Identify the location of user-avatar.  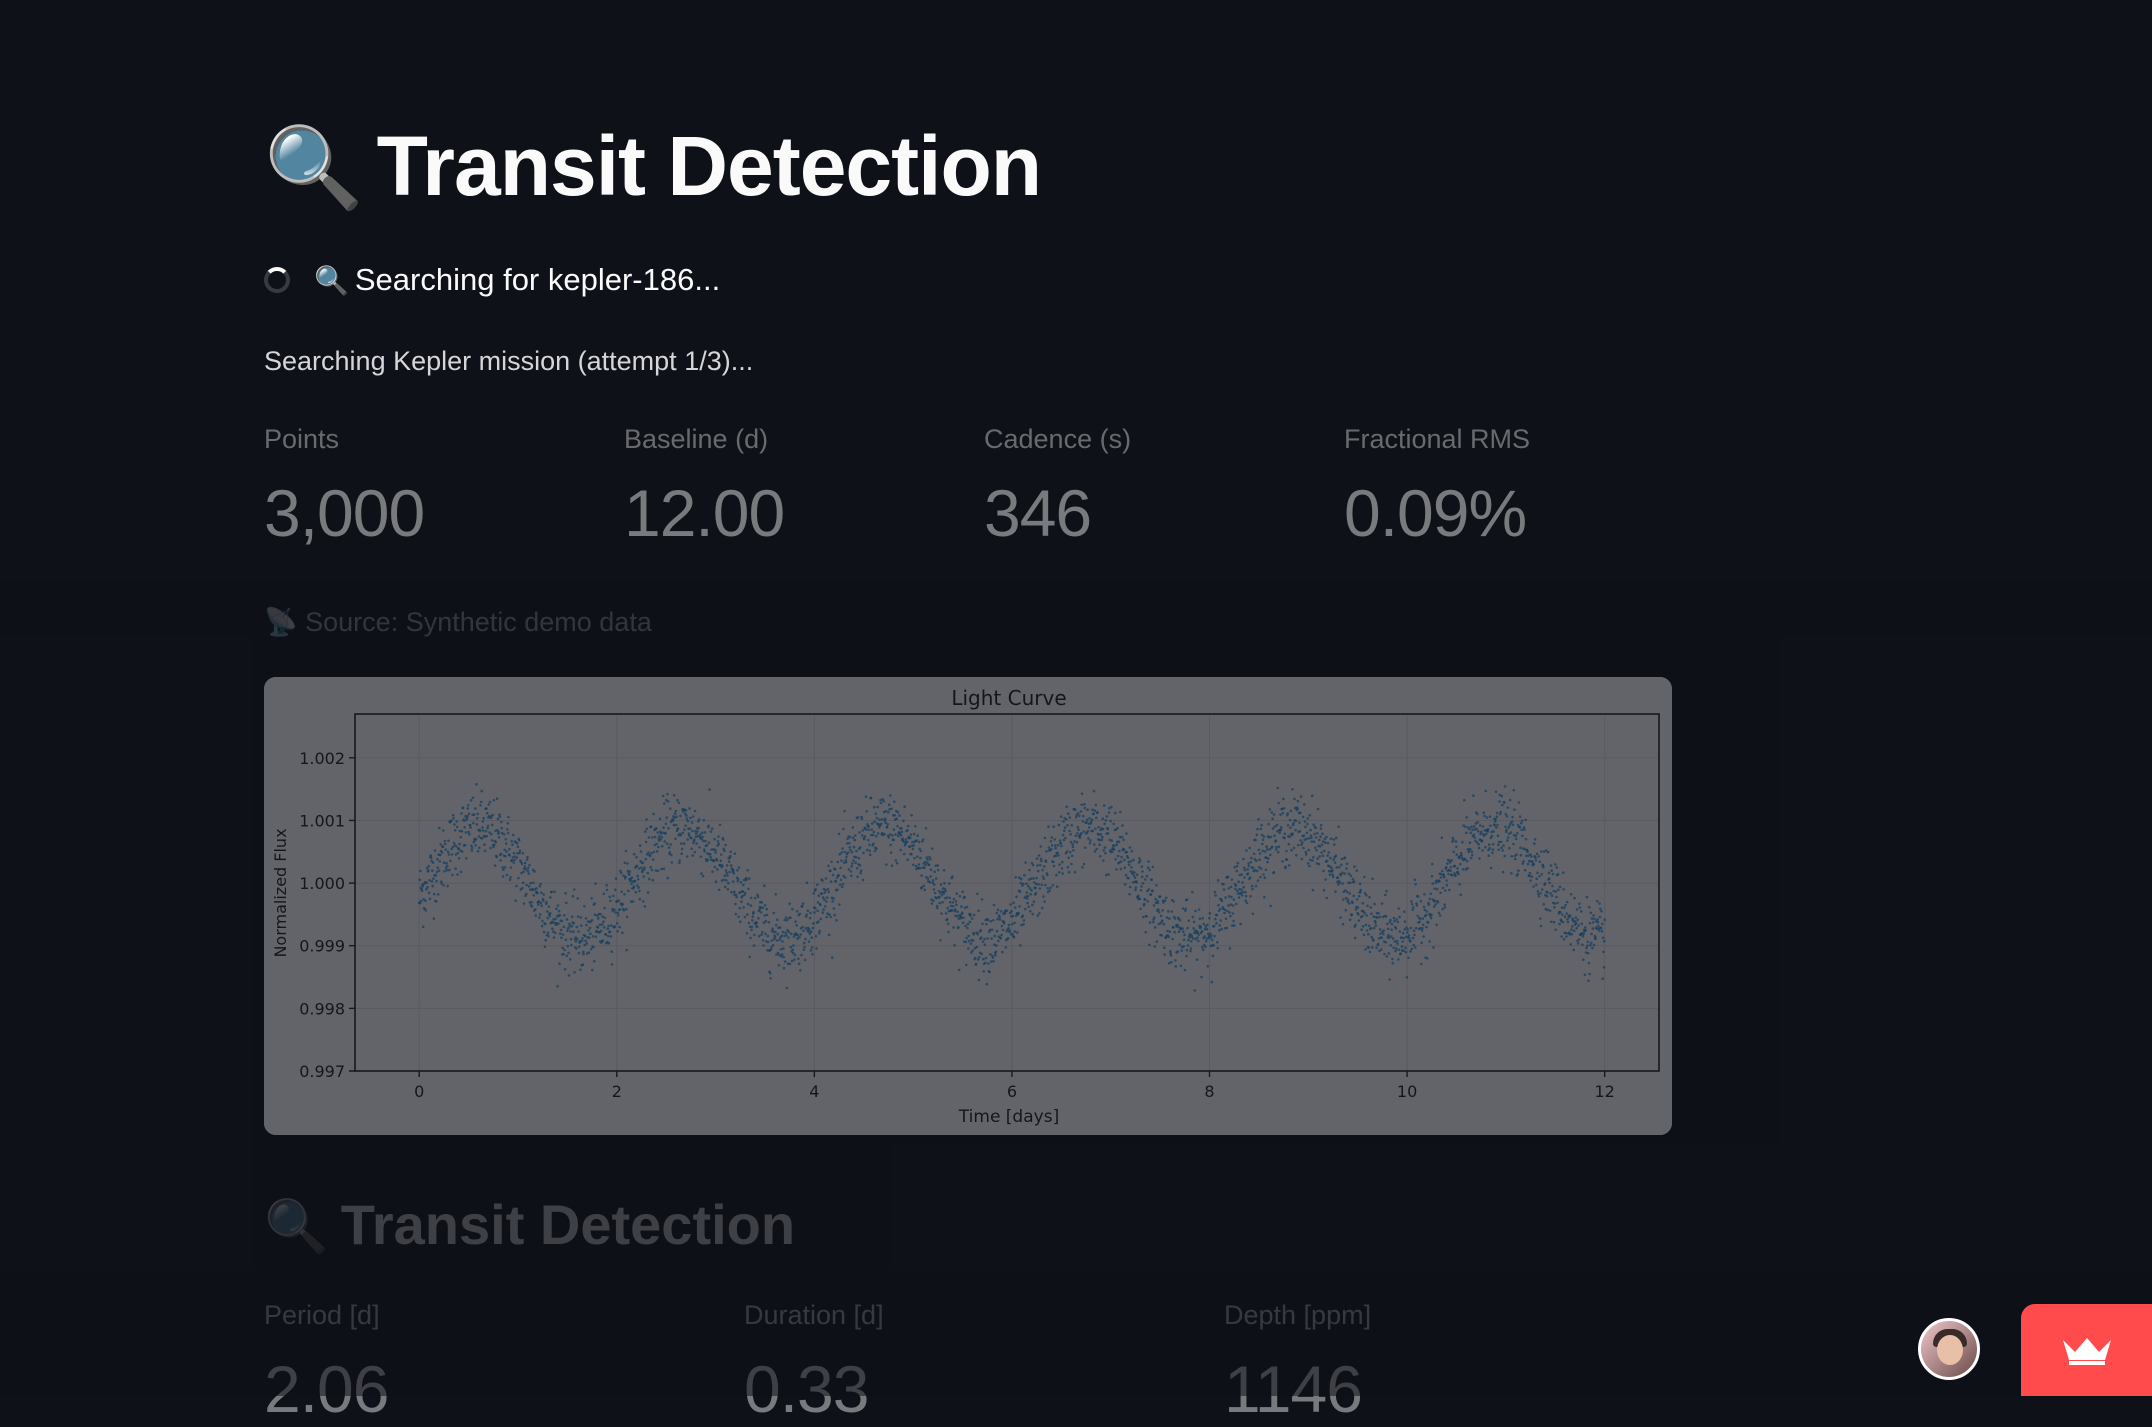
(1949, 1349).